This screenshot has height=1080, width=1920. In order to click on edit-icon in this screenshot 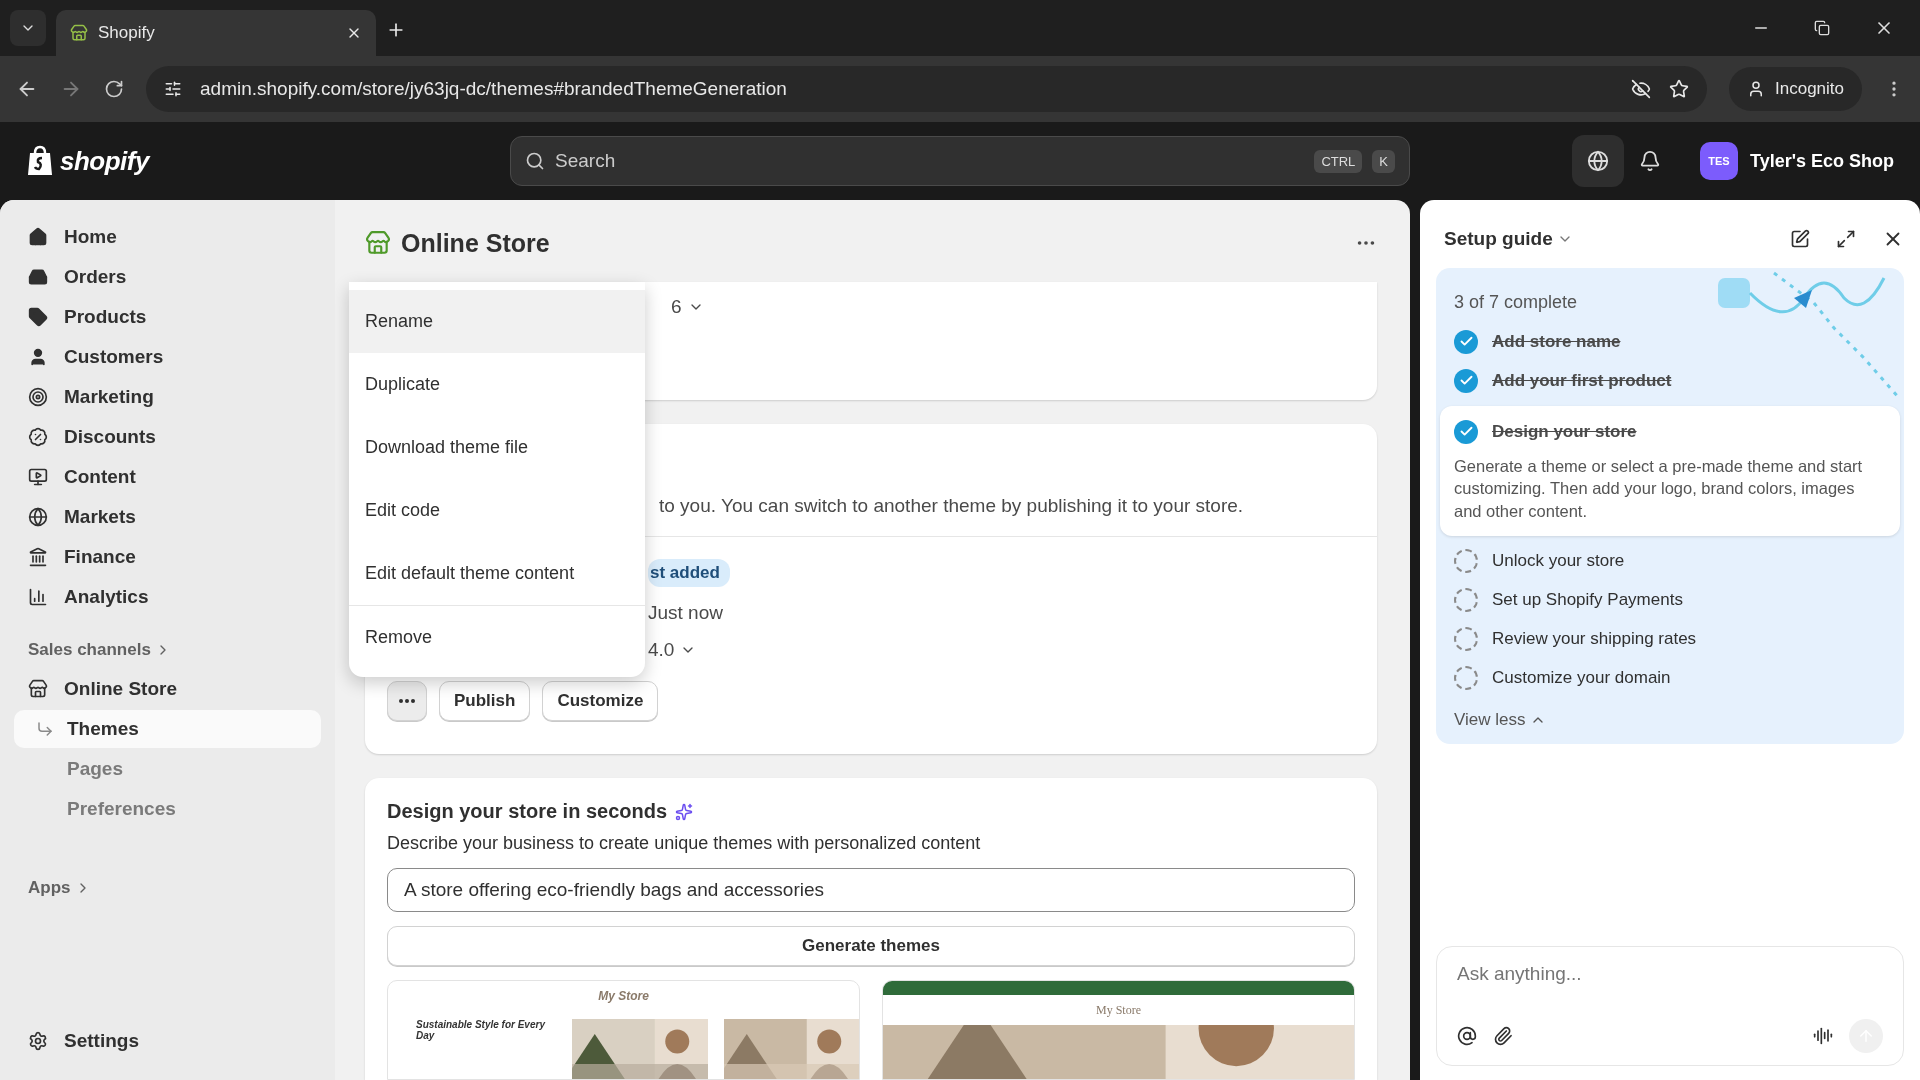, I will do `click(1800, 239)`.